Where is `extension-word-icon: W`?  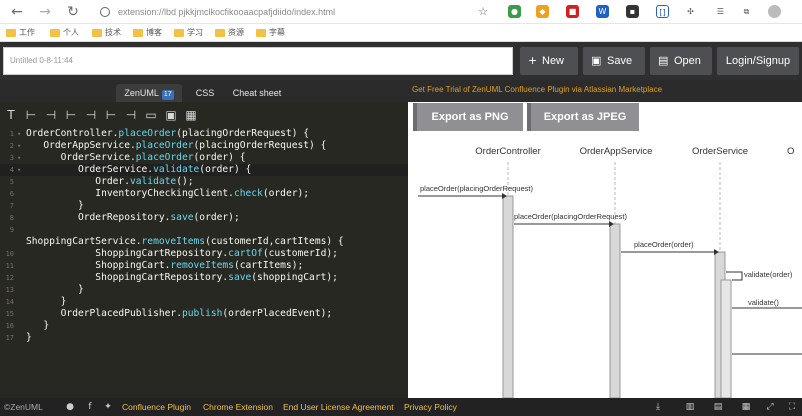
extension-word-icon: W is located at coordinates (602, 11).